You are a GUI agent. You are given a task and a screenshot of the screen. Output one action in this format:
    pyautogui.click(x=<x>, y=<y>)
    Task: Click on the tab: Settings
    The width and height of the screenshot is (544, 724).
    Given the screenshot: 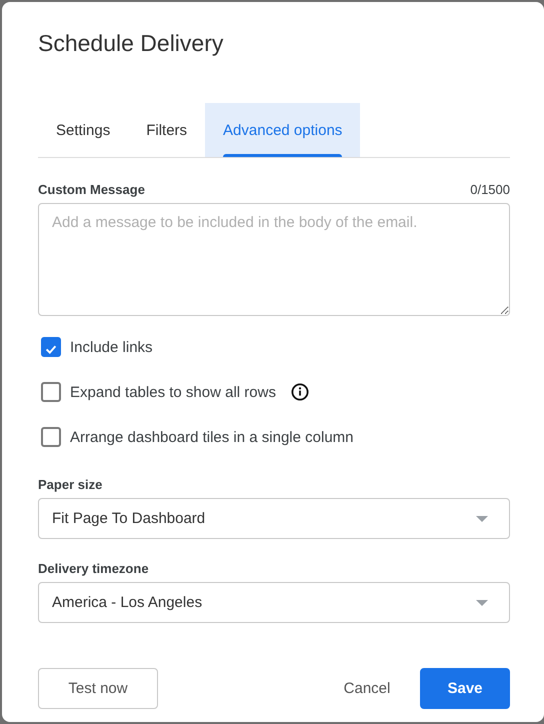 What is the action you would take?
    pyautogui.click(x=83, y=130)
    